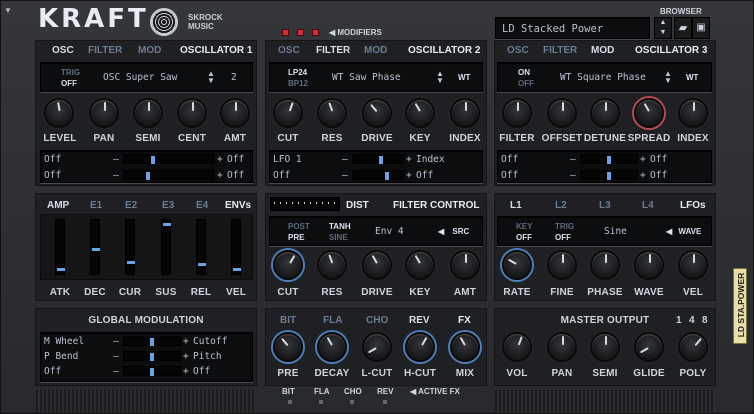 This screenshot has height=414, width=754. I want to click on osc3-filter-knob, so click(517, 113).